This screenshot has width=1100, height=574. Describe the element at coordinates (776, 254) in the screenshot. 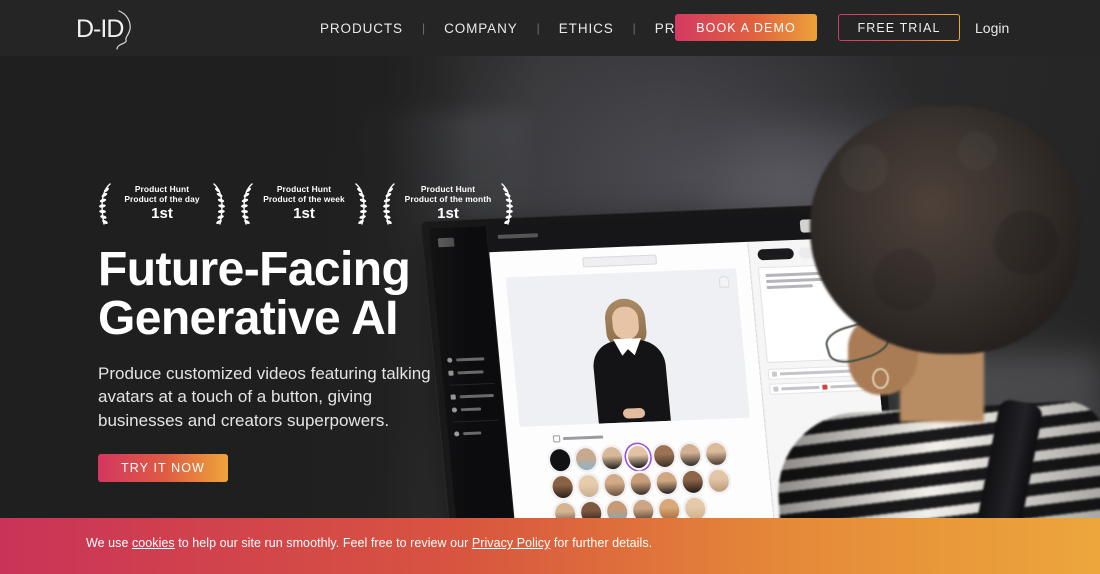

I see `tab-type-script` at that location.